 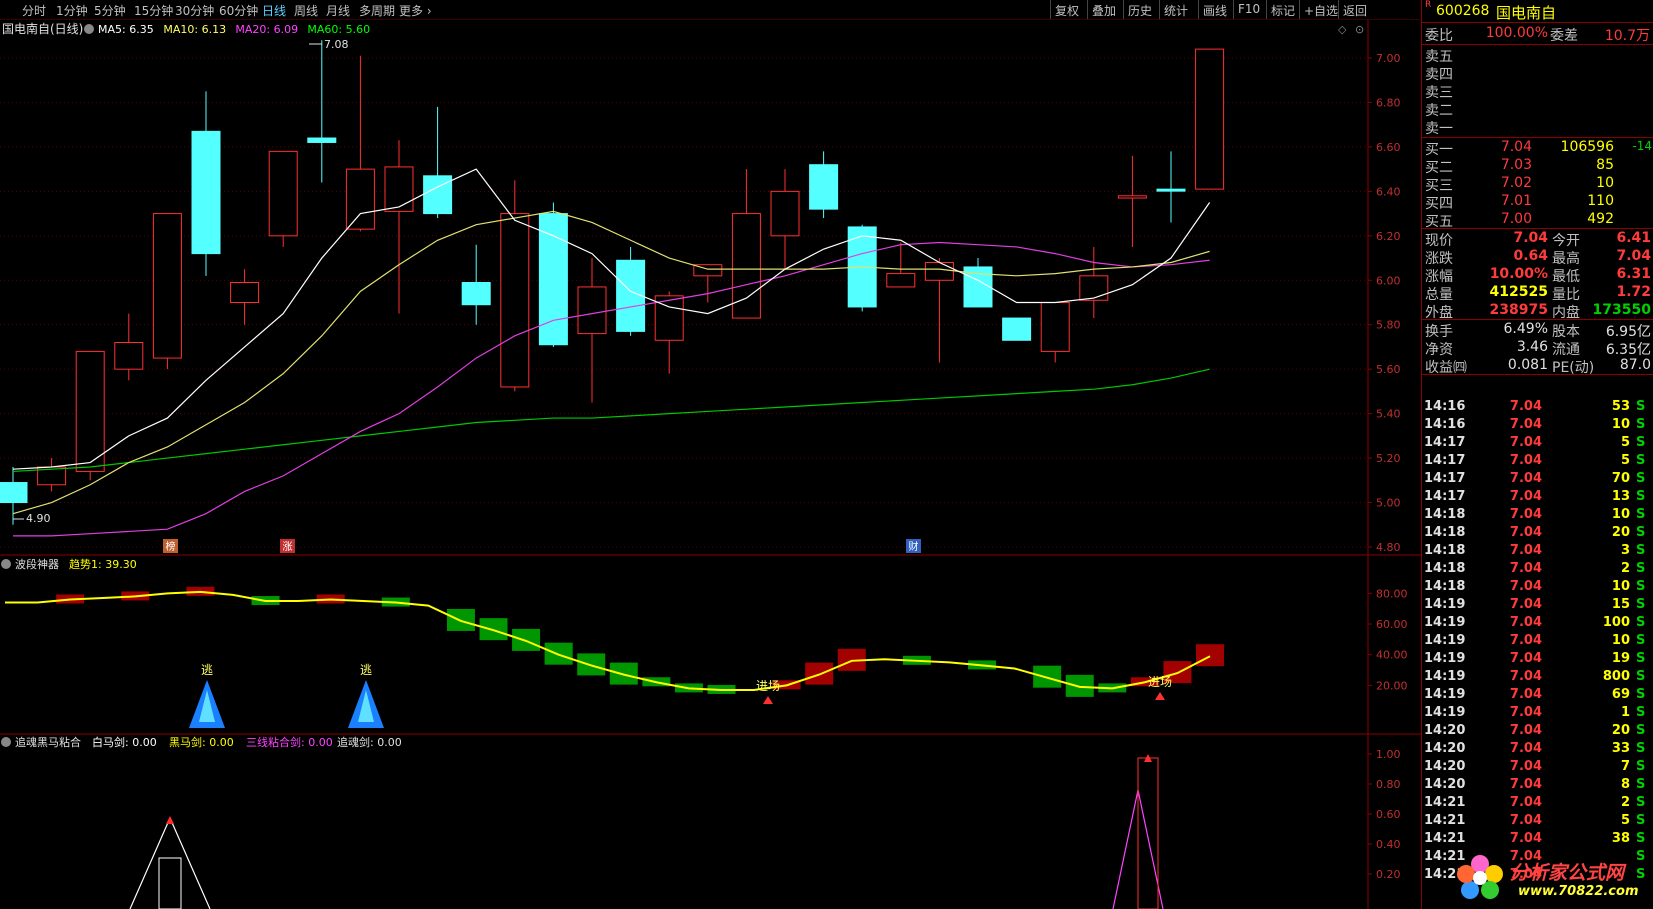 What do you see at coordinates (1620, 496) in the screenshot?
I see `tick-volume: 13` at bounding box center [1620, 496].